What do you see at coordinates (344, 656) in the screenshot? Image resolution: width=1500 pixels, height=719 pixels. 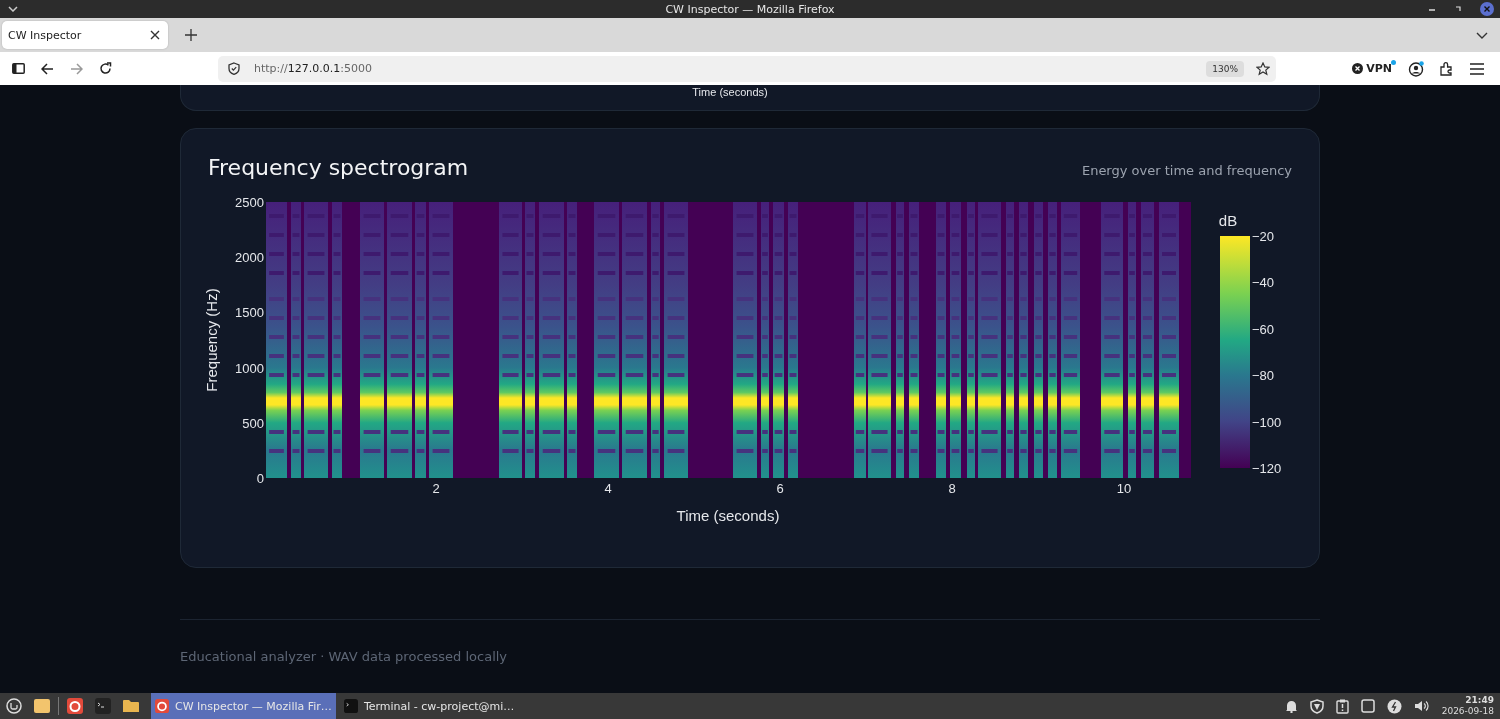 I see `footer-text: Educational analyzer · WAV data processed locally` at bounding box center [344, 656].